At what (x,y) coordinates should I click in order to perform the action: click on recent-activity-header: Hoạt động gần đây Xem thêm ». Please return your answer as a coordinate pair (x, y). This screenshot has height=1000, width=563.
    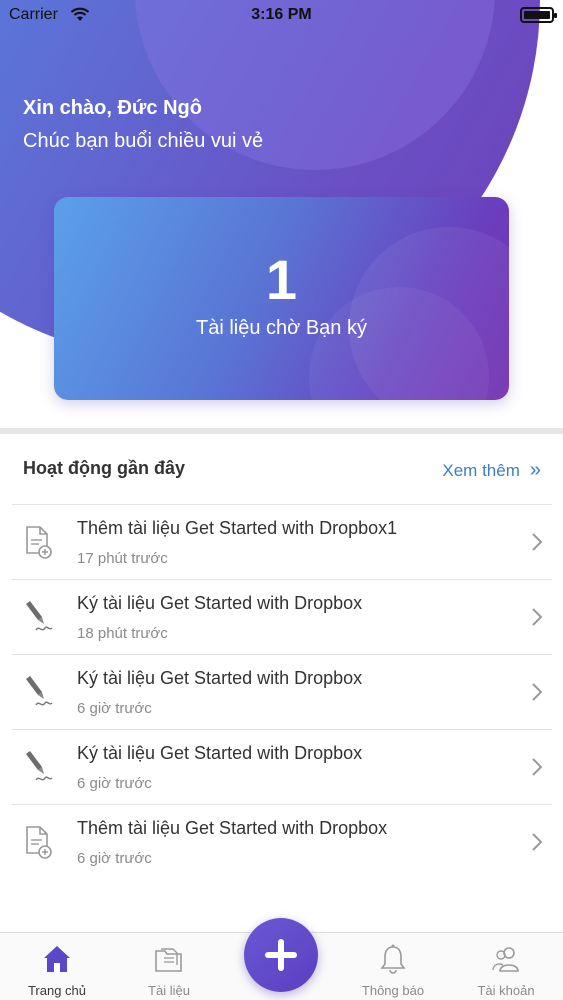
    Looking at the image, I should click on (281, 469).